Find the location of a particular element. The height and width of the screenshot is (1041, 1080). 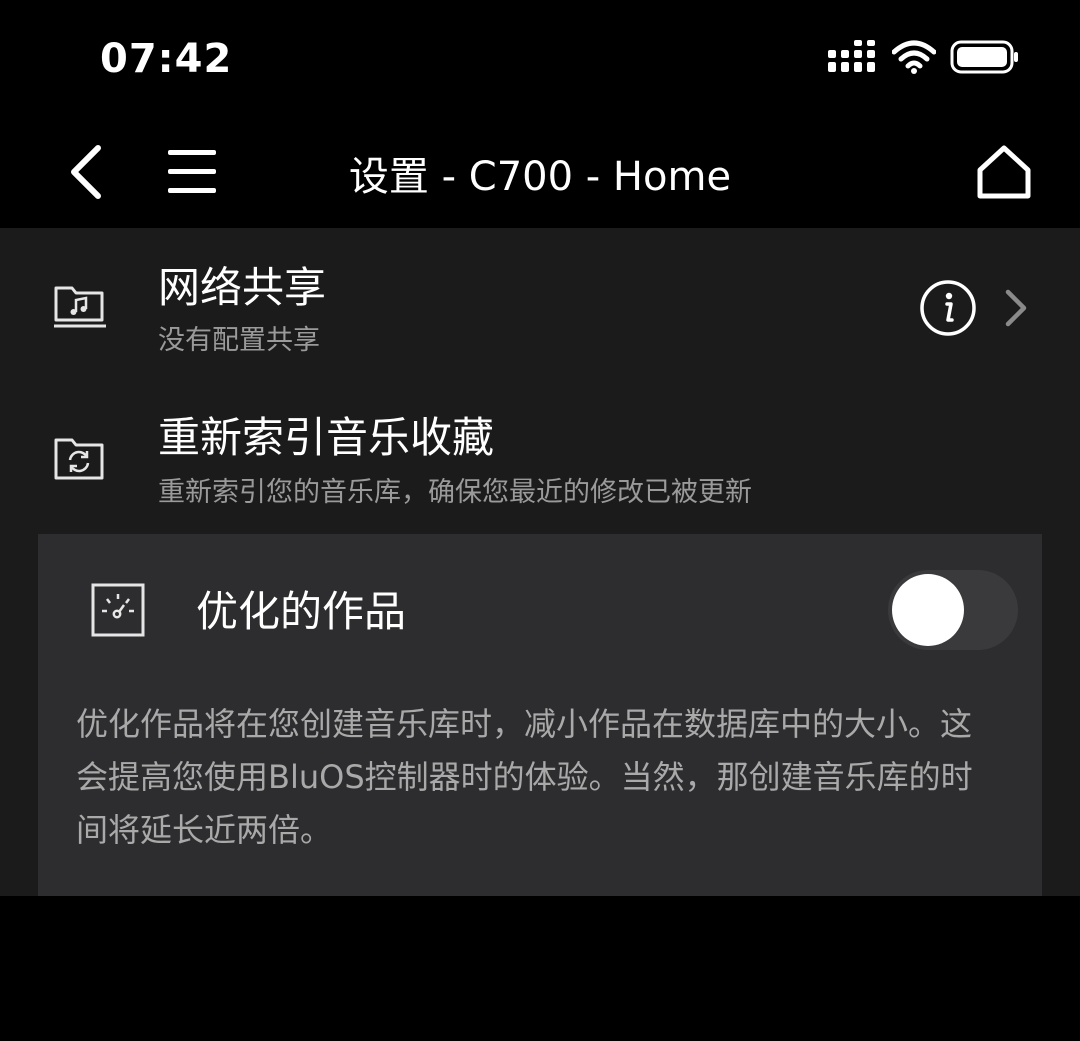

back-arrow-icon is located at coordinates (86, 172).